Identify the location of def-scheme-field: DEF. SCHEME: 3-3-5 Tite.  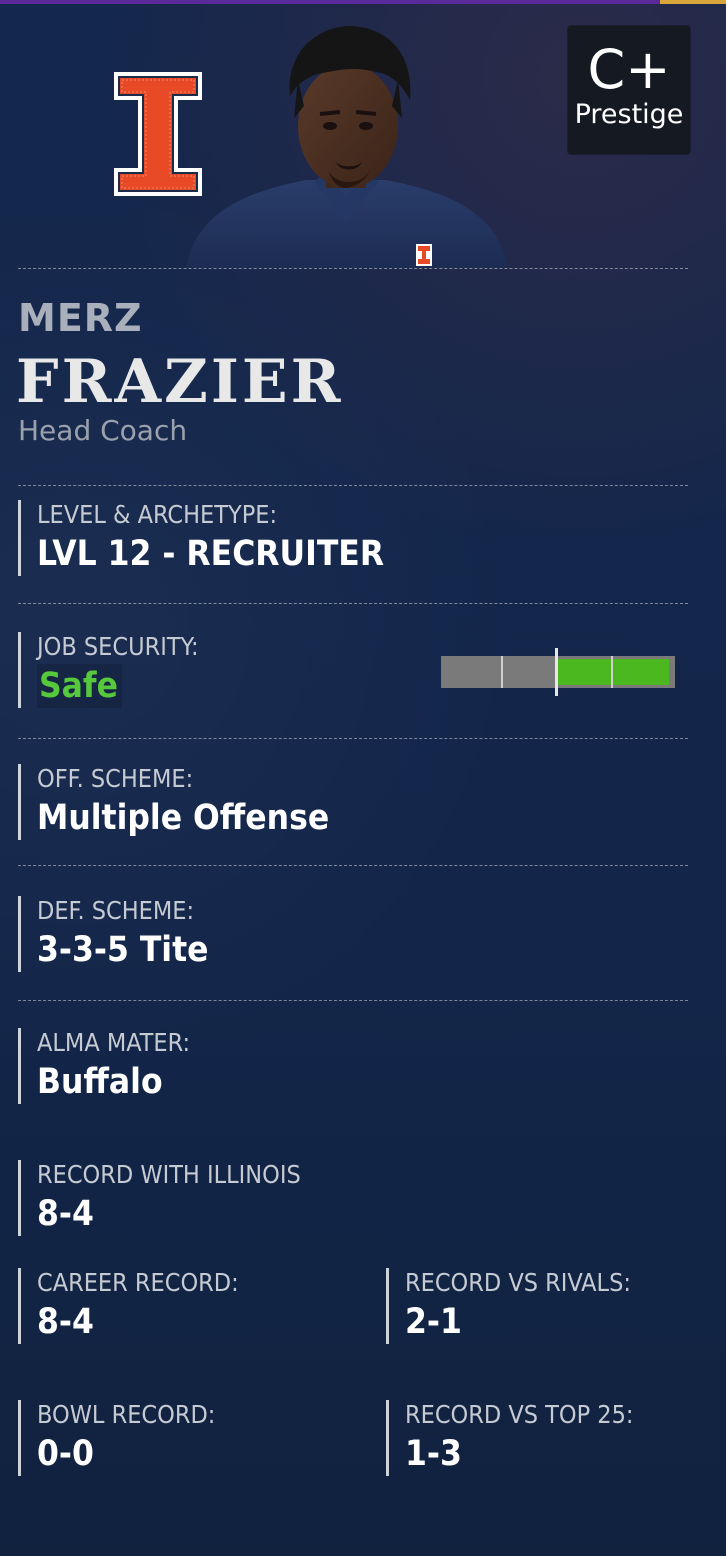
(113, 934).